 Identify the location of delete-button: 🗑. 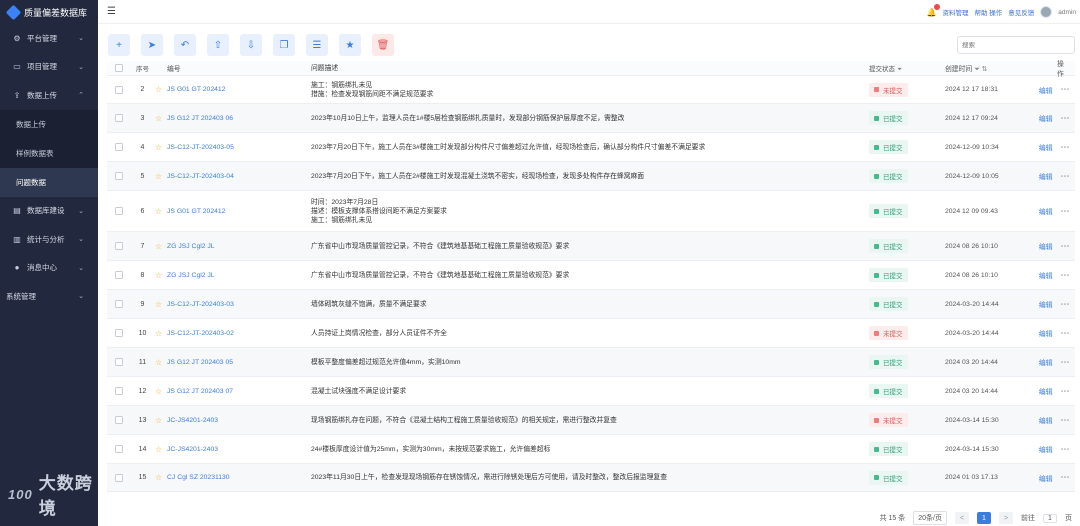
(383, 45).